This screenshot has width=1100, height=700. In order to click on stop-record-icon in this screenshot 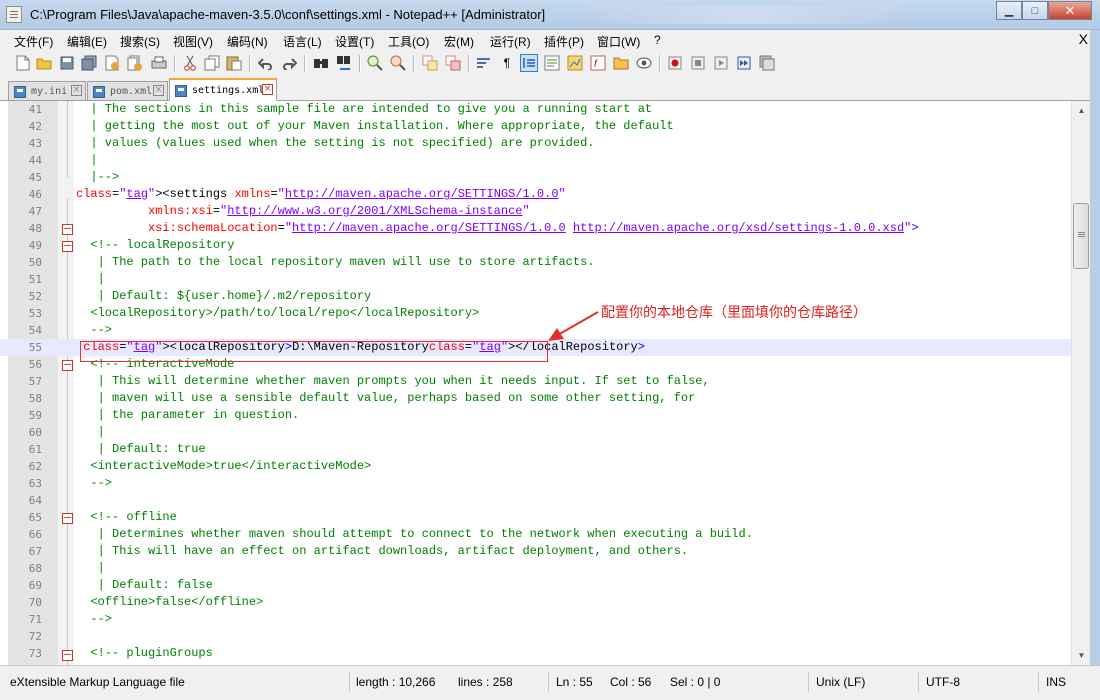, I will do `click(698, 63)`.